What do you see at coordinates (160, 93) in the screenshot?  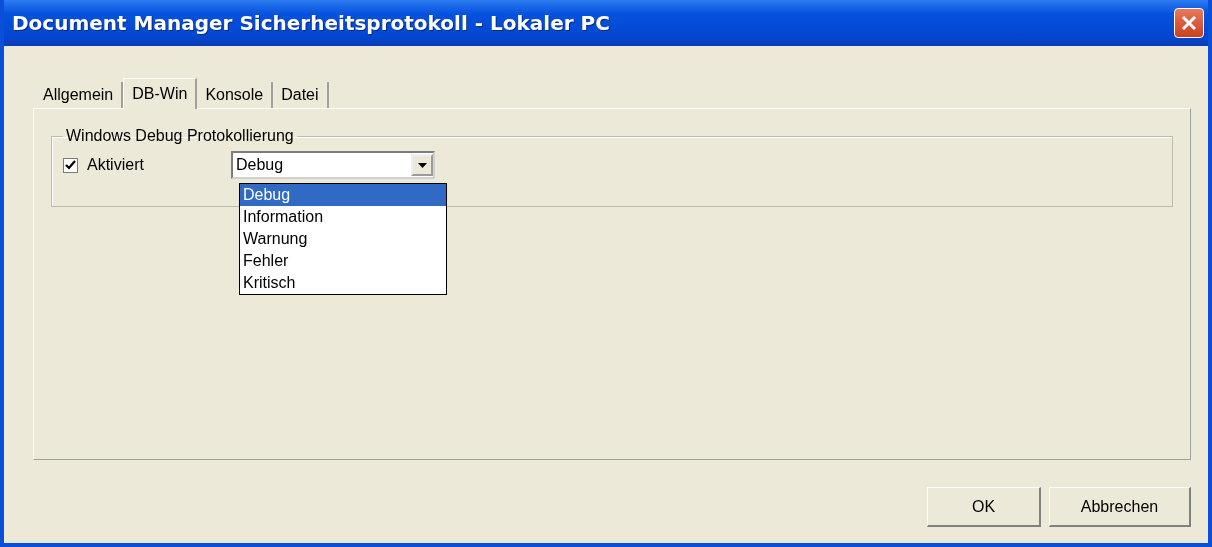 I see `tab: DB-Win` at bounding box center [160, 93].